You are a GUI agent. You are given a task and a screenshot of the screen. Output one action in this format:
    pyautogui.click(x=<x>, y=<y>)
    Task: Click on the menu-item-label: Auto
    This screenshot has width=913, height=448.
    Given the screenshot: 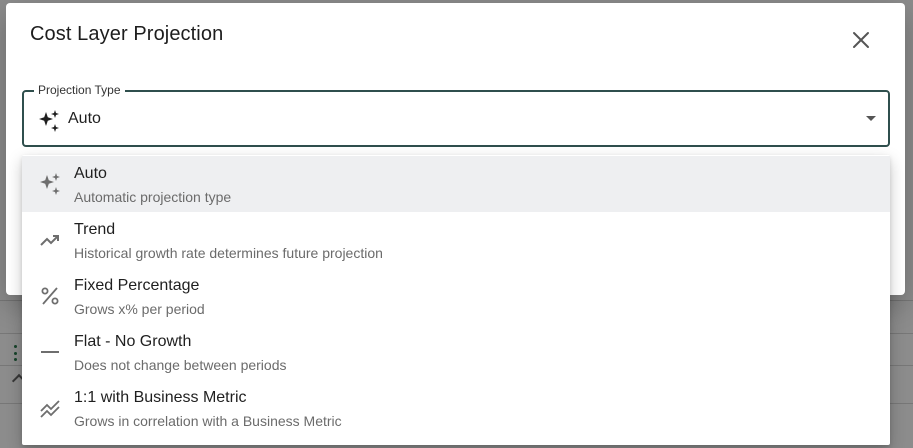 What is the action you would take?
    pyautogui.click(x=90, y=173)
    